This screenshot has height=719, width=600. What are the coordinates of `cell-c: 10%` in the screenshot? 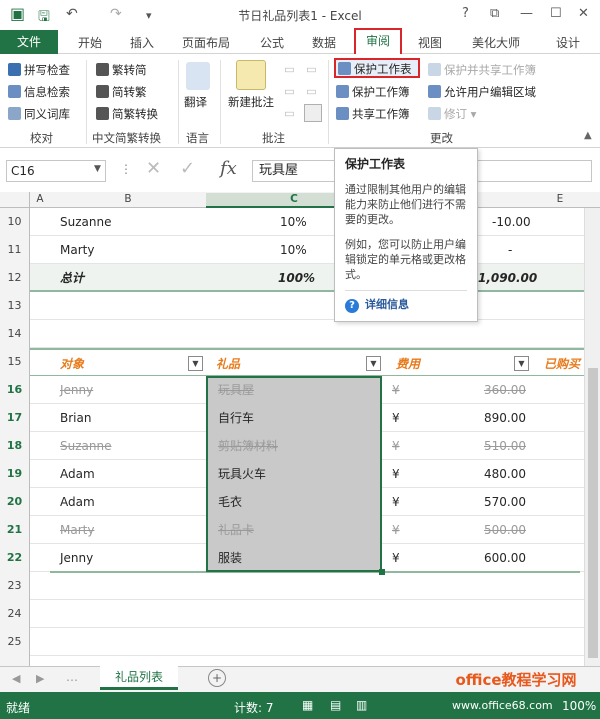 It's located at (293, 222).